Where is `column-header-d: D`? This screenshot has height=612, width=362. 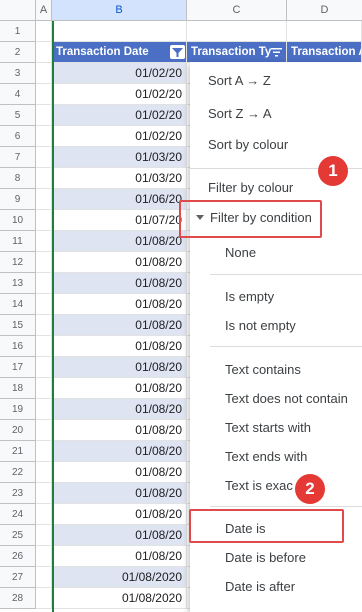
column-header-d: D is located at coordinates (324, 10).